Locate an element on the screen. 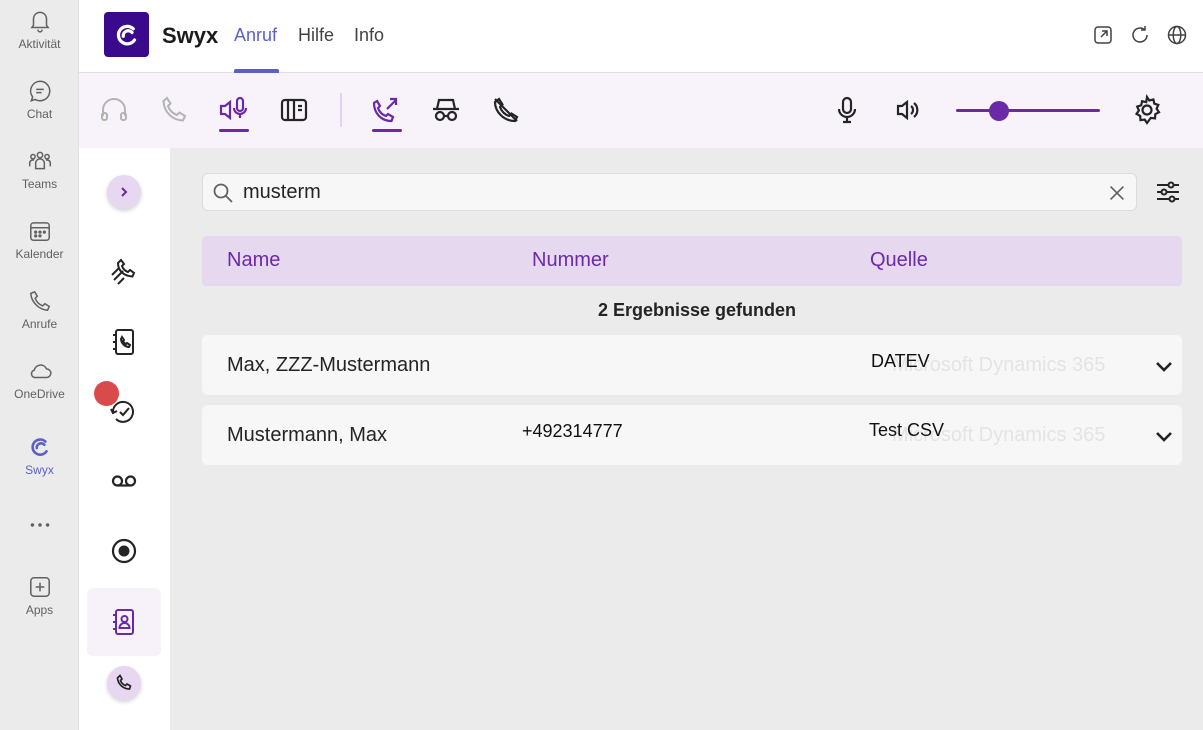 This screenshot has width=1203, height=730. teams-icon is located at coordinates (39, 160).